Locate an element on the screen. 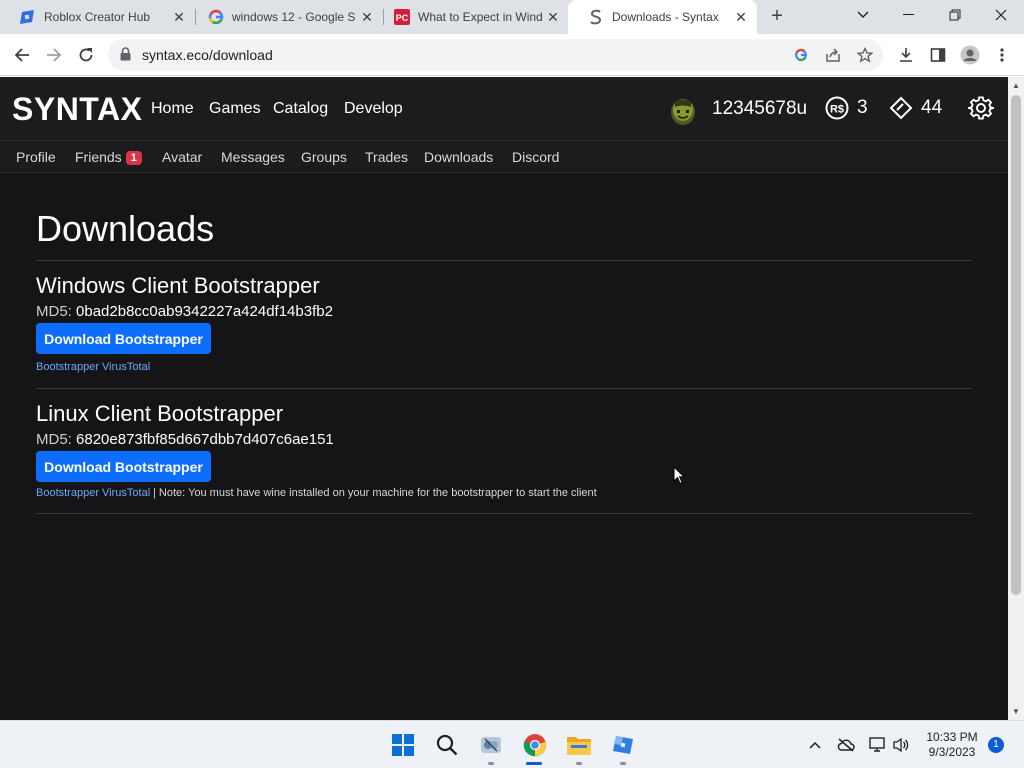 The height and width of the screenshot is (768, 1024). reload-icon is located at coordinates (86, 55).